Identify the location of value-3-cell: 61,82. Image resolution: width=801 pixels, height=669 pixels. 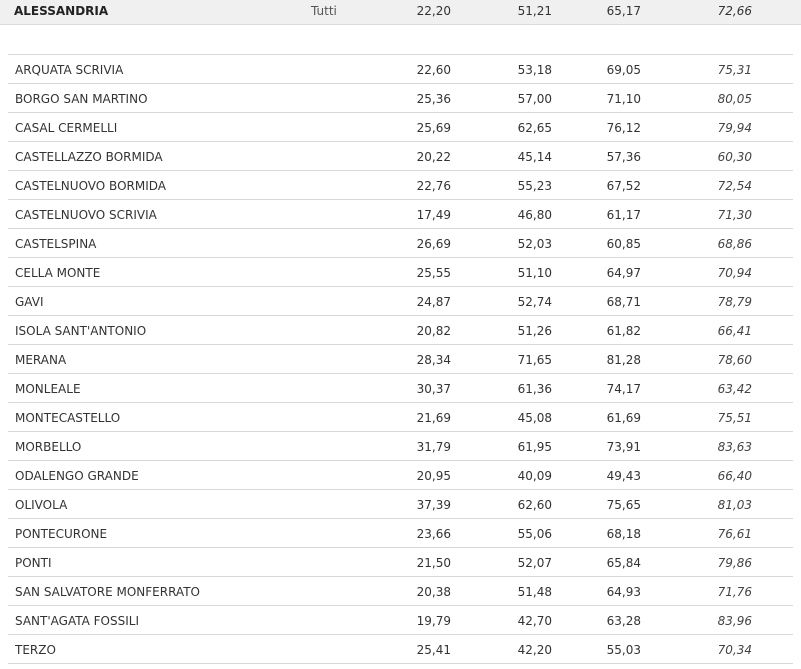
(623, 331).